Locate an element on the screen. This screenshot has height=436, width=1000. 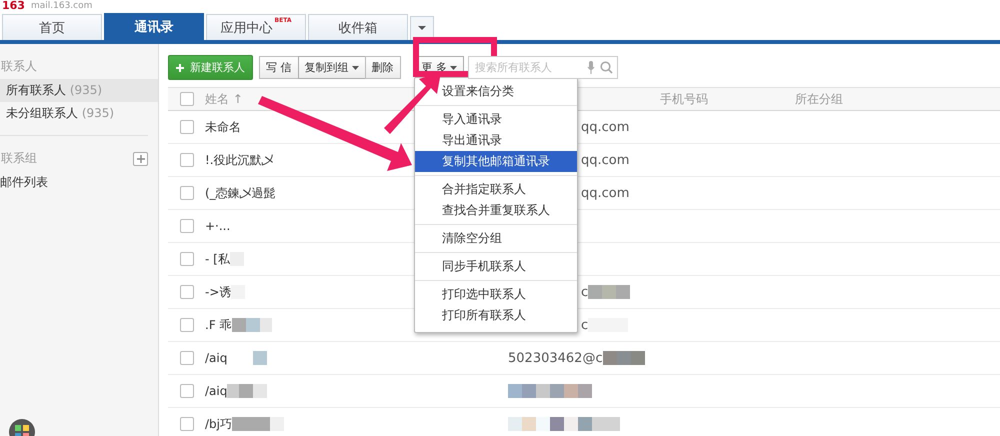
column-header: 手机号码 is located at coordinates (684, 99).